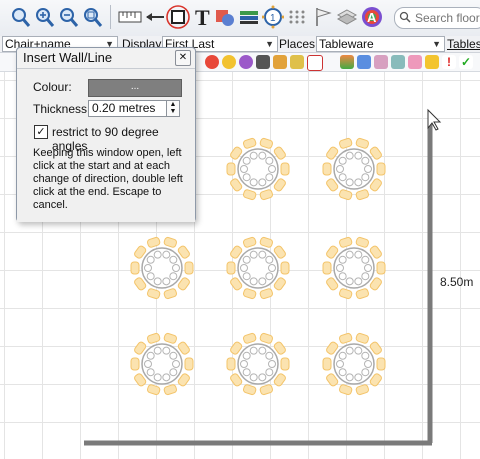 The image size is (480, 459). I want to click on search-input, so click(446, 18).